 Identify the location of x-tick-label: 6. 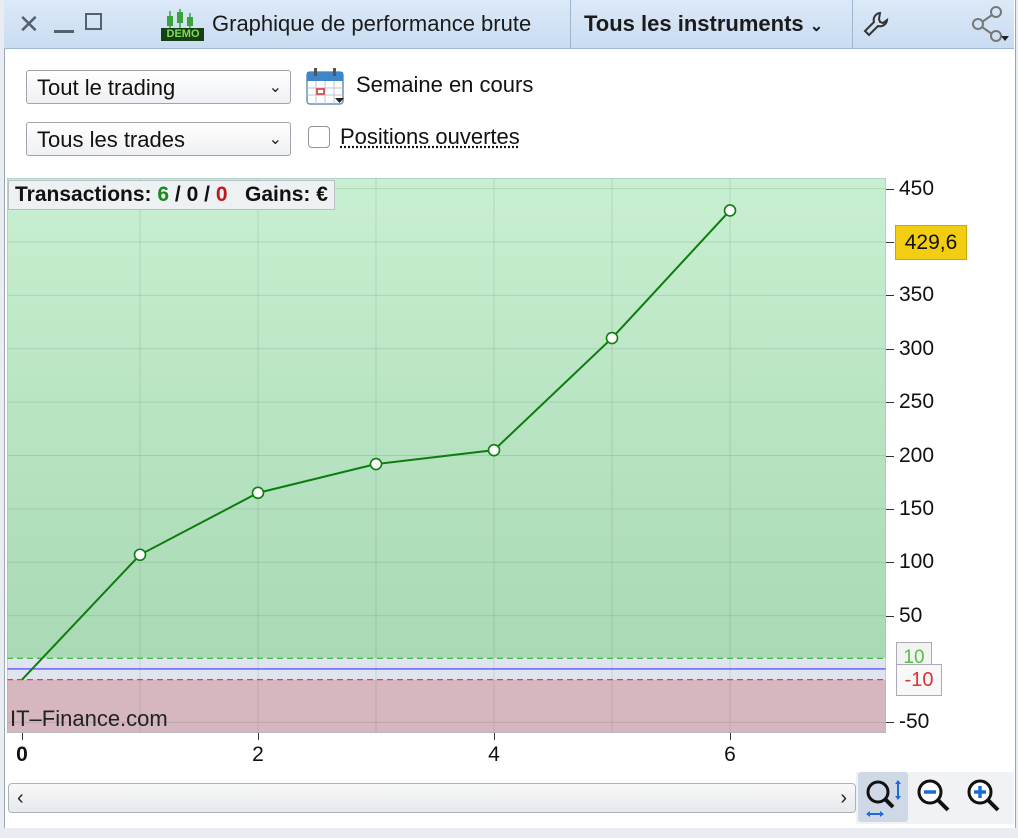
(730, 755).